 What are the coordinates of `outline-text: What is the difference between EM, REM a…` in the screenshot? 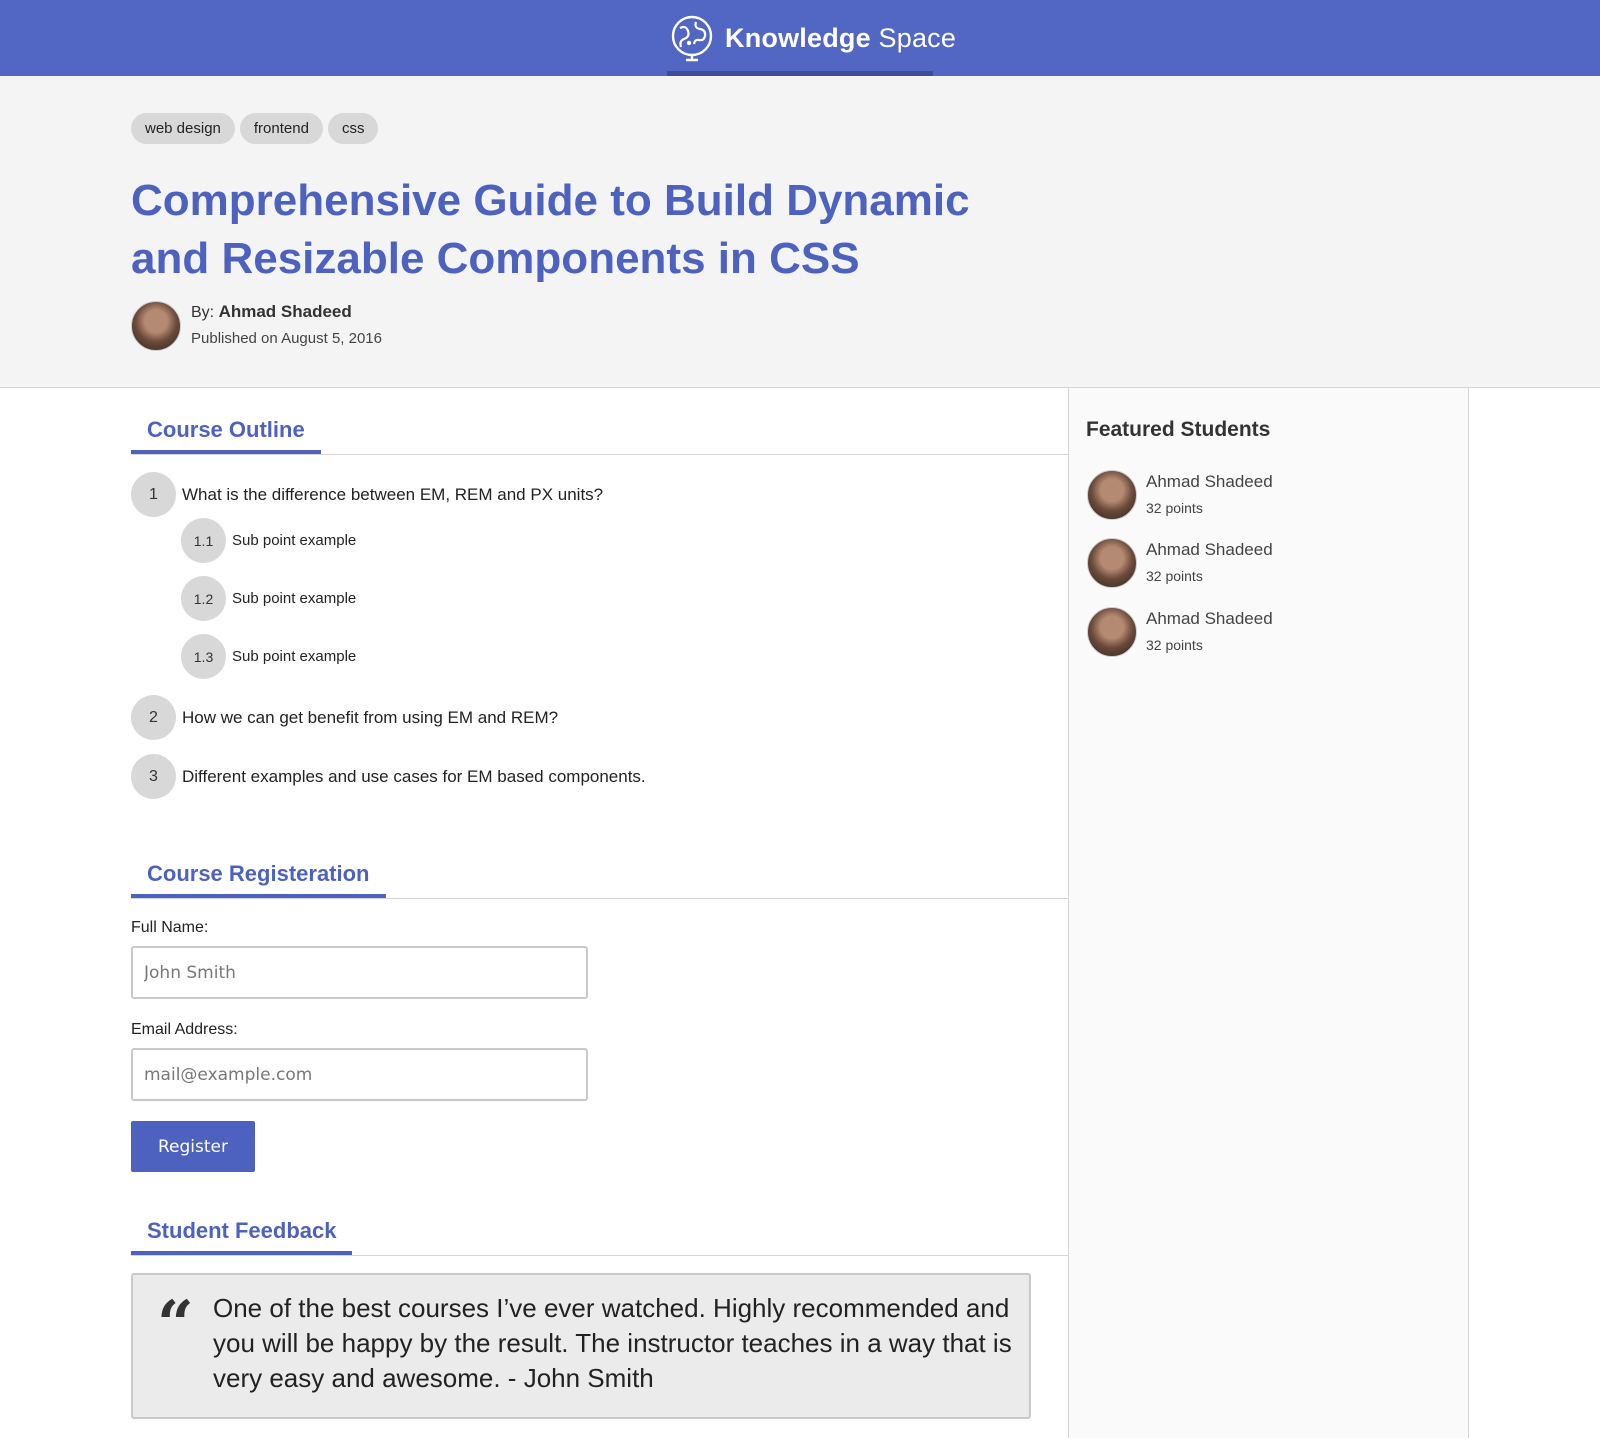 It's located at (393, 494).